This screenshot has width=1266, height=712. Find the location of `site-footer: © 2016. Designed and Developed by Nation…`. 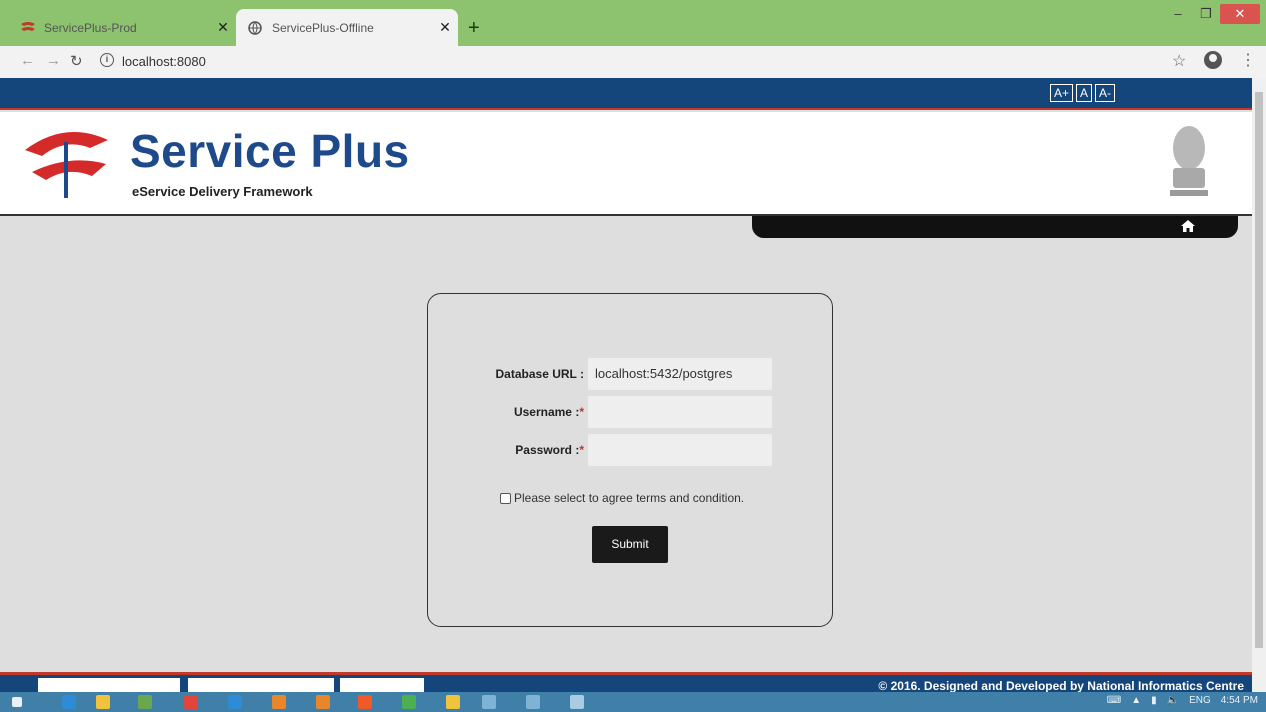

site-footer: © 2016. Designed and Developed by Nation… is located at coordinates (626, 682).